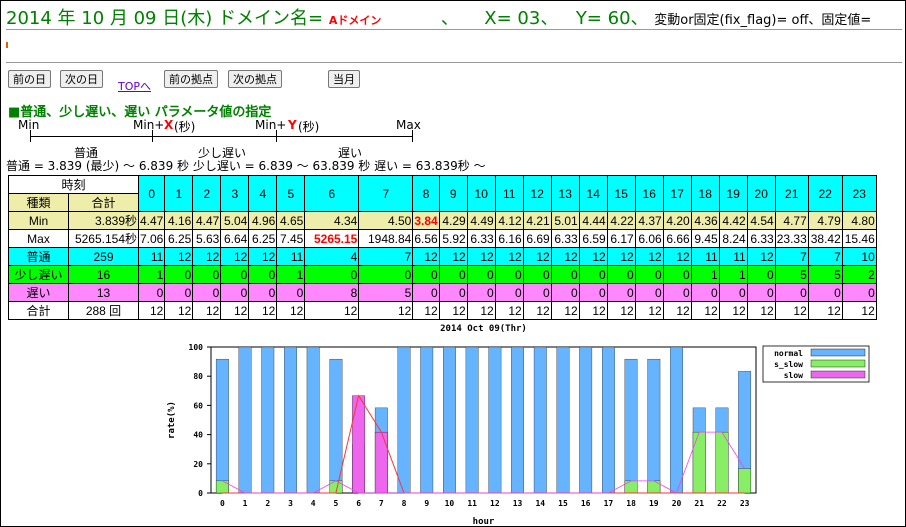  What do you see at coordinates (453, 220) in the screenshot?
I see `table-cell: 4.29` at bounding box center [453, 220].